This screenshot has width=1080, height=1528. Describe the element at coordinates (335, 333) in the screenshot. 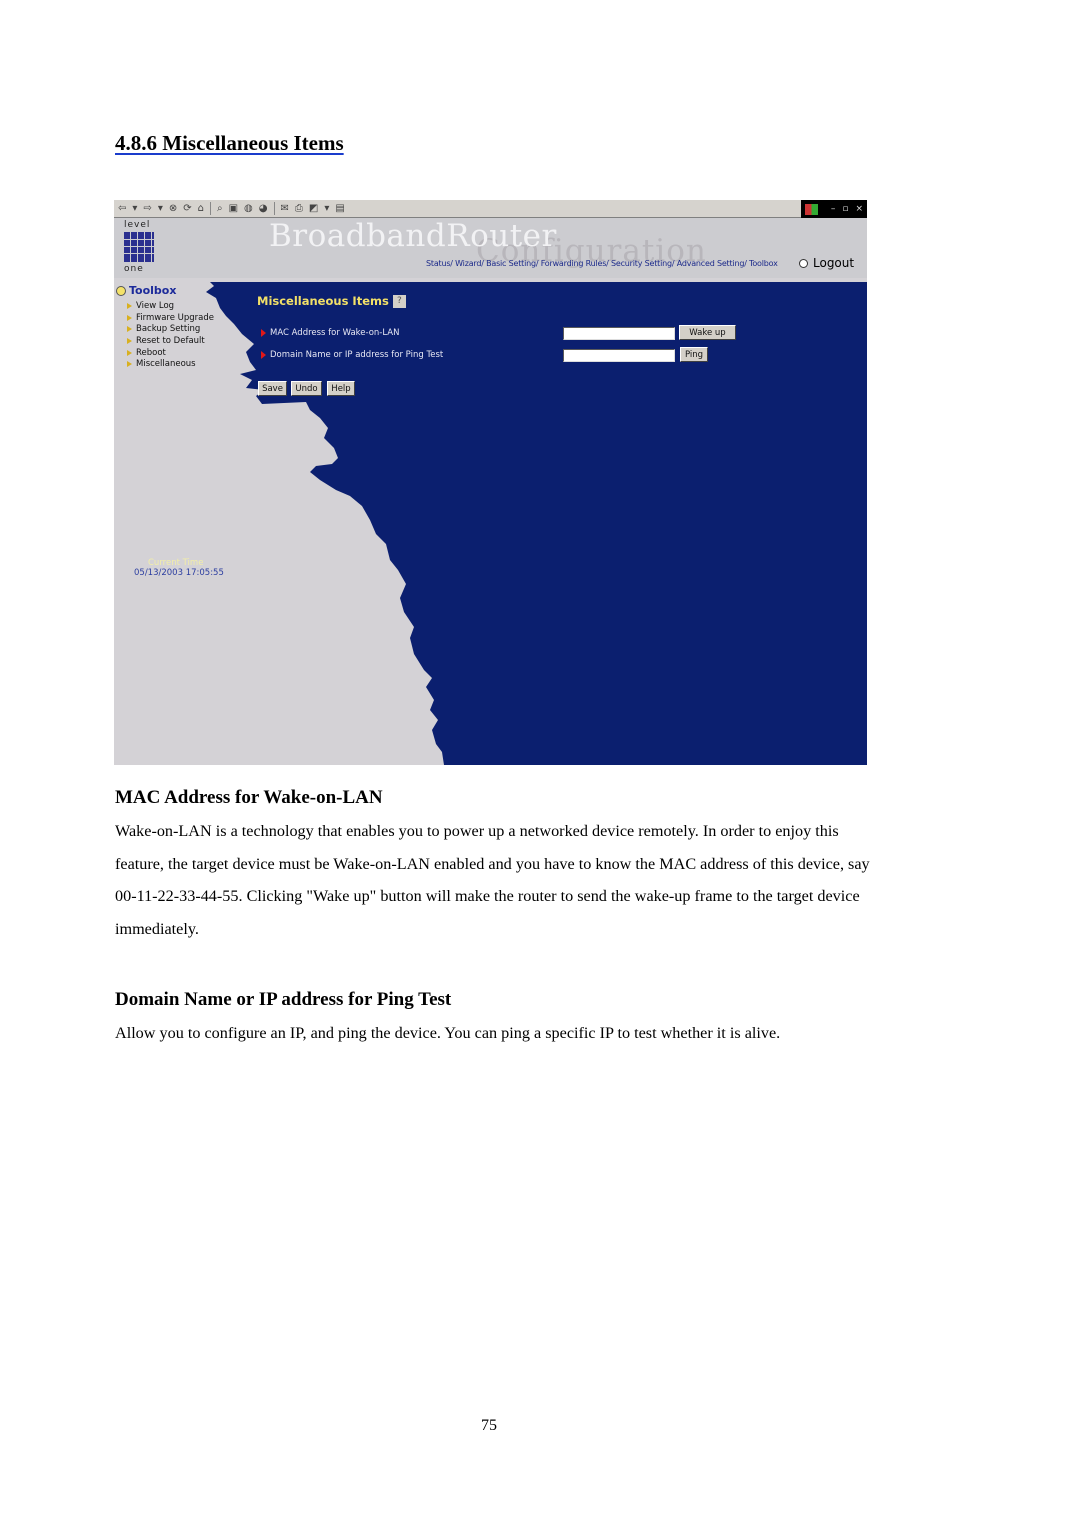

I see `row-label-text: MAC Address for Wake-on-LAN` at that location.